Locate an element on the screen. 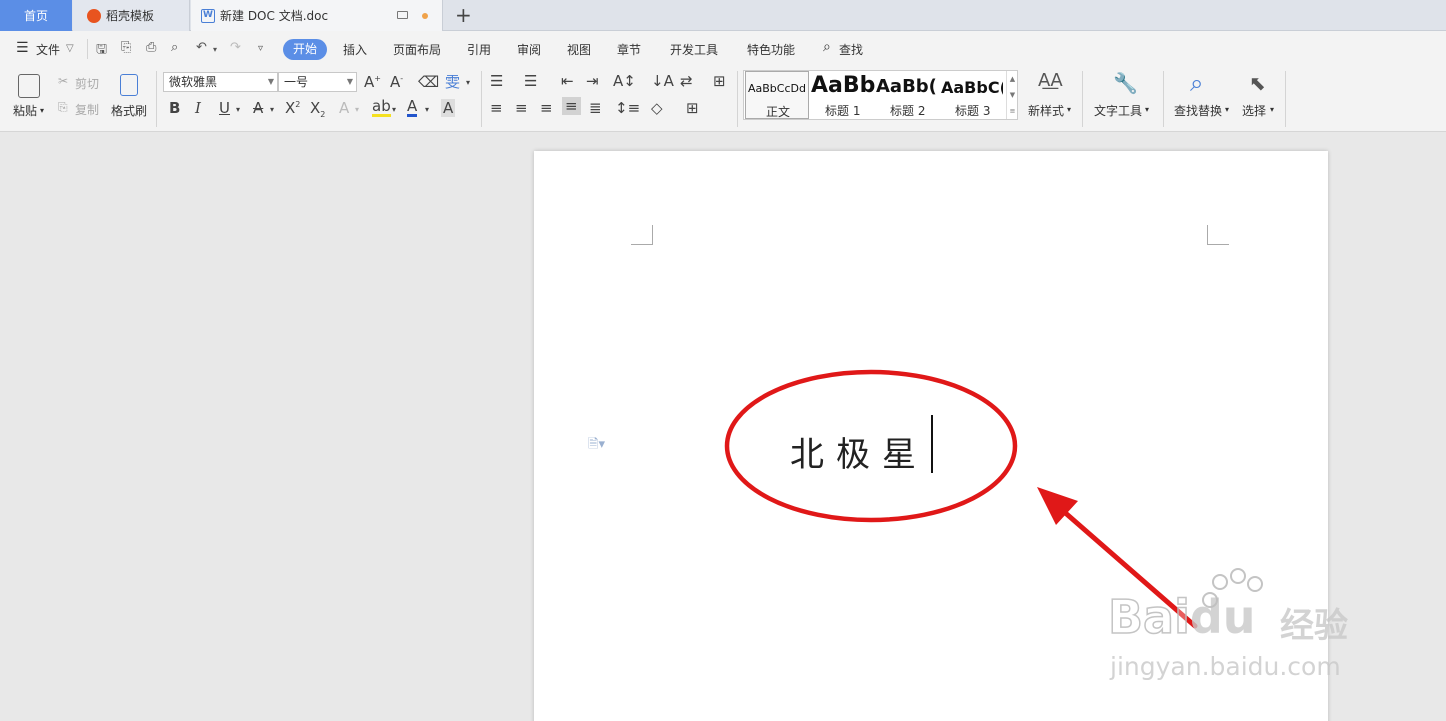 The width and height of the screenshot is (1446, 721). find-replace-icon: ⌕ is located at coordinates (1196, 83).